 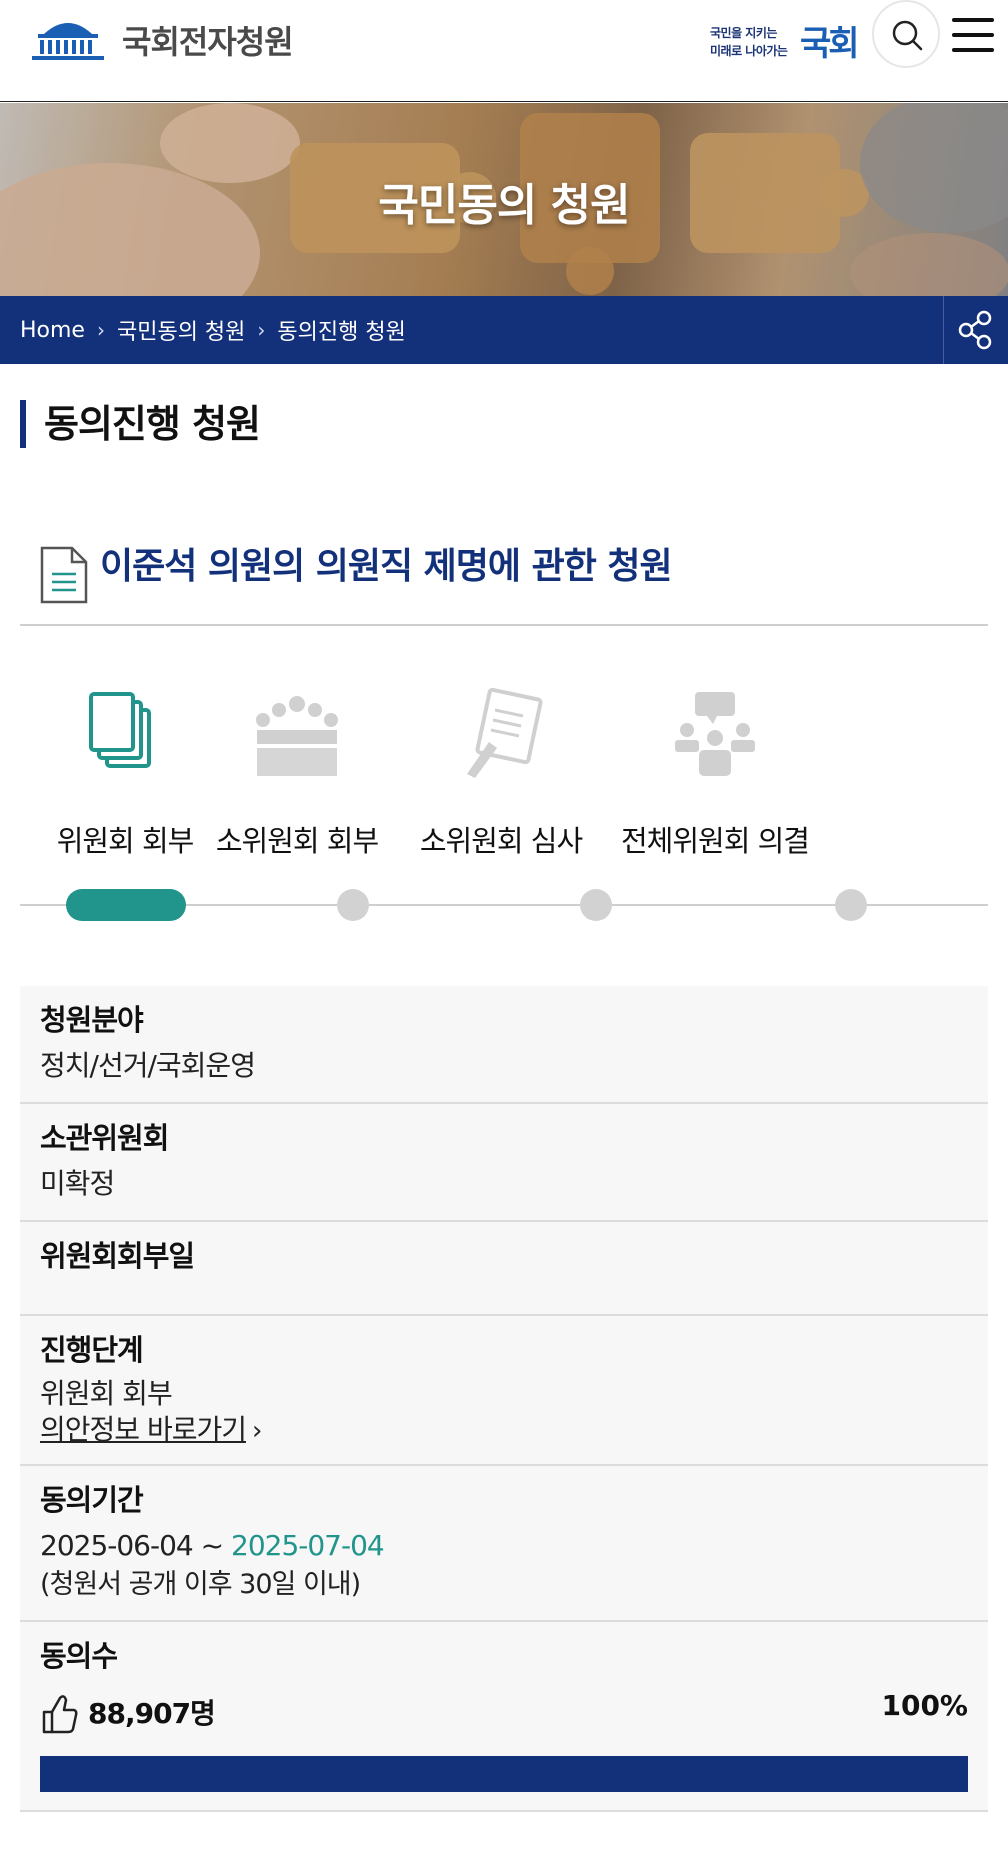 I want to click on info-row-stage: 진행단계 위원회 회부 의안정보 바로가기 ›, so click(x=504, y=1391).